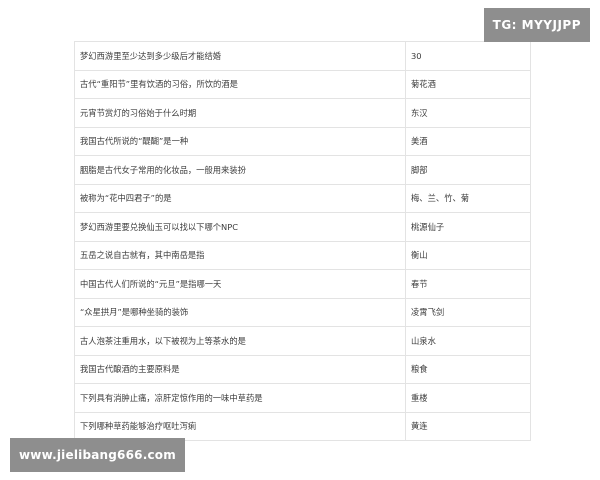 The height and width of the screenshot is (480, 600). Describe the element at coordinates (240, 56) in the screenshot. I see `question-cell: 梦幻西游里至少达到多少级后才能结婚` at that location.